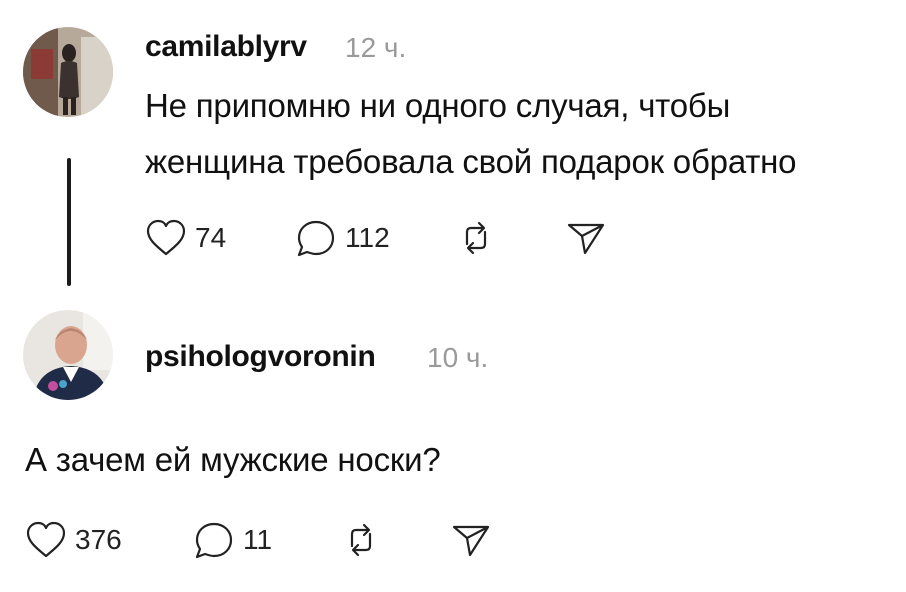 The width and height of the screenshot is (906, 592). Describe the element at coordinates (68, 355) in the screenshot. I see `avatar-psihologvoronin` at that location.